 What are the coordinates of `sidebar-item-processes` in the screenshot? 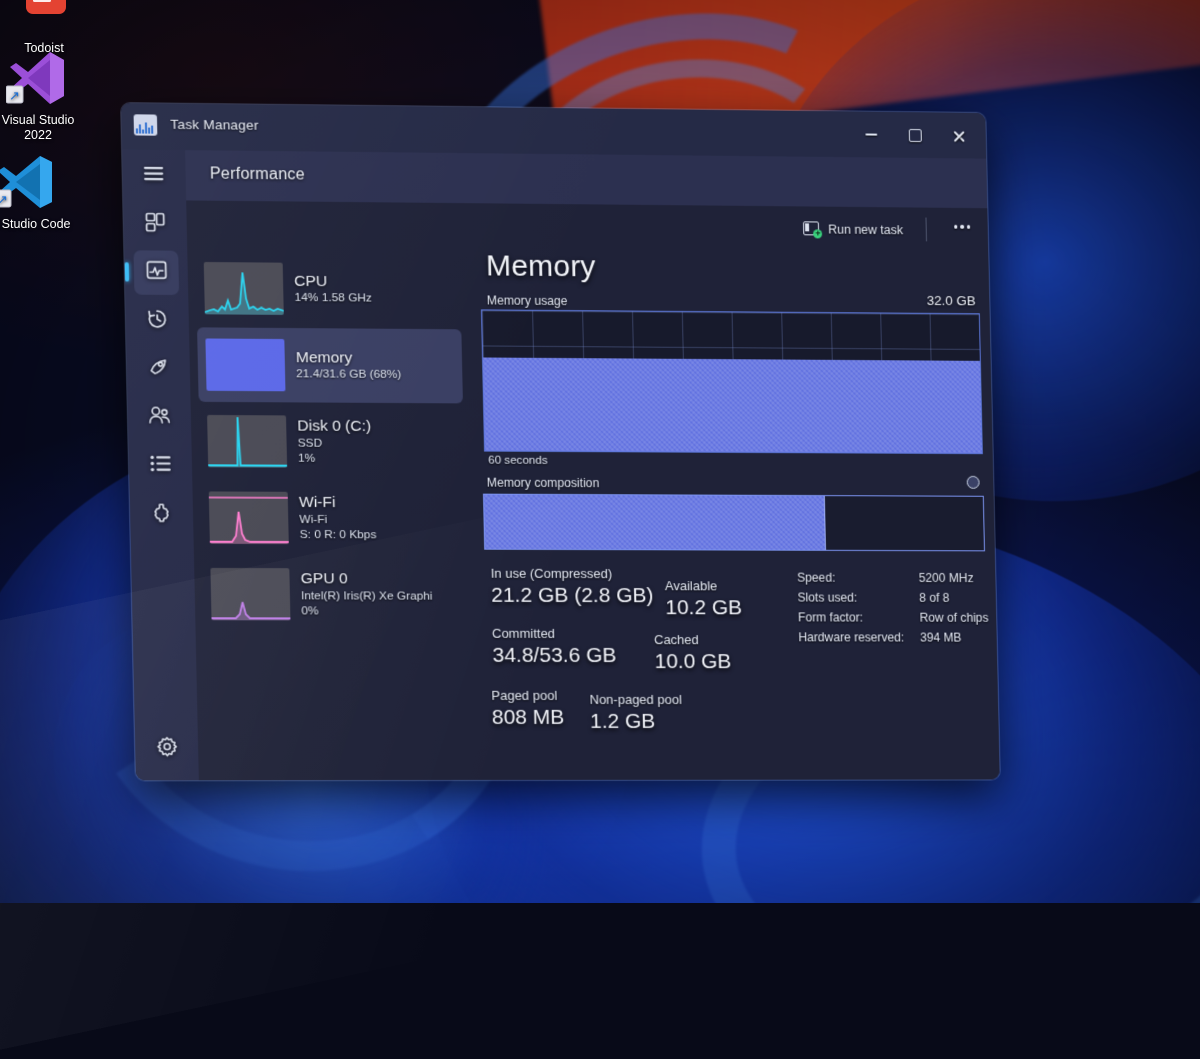 It's located at (155, 224).